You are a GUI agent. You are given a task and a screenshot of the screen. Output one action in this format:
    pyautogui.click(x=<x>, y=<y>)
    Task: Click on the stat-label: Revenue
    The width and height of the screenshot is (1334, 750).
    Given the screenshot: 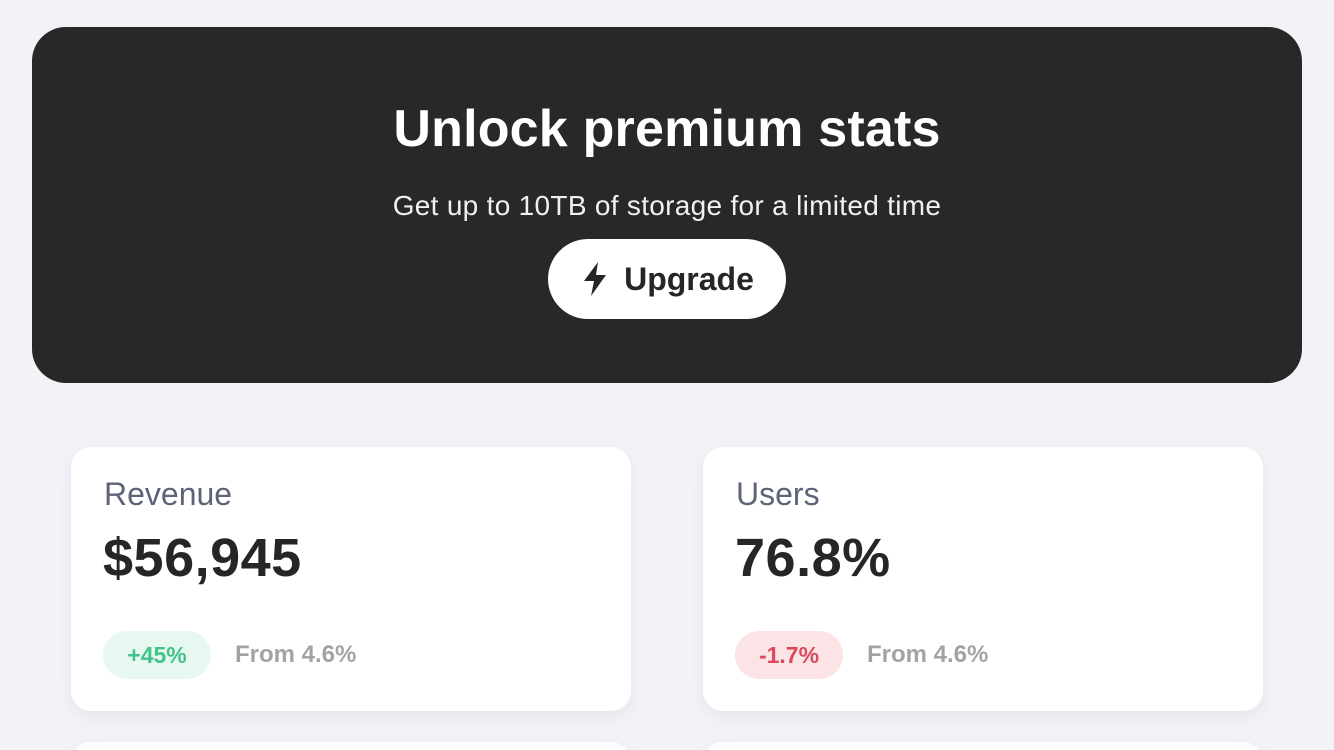 What is the action you would take?
    pyautogui.click(x=168, y=494)
    